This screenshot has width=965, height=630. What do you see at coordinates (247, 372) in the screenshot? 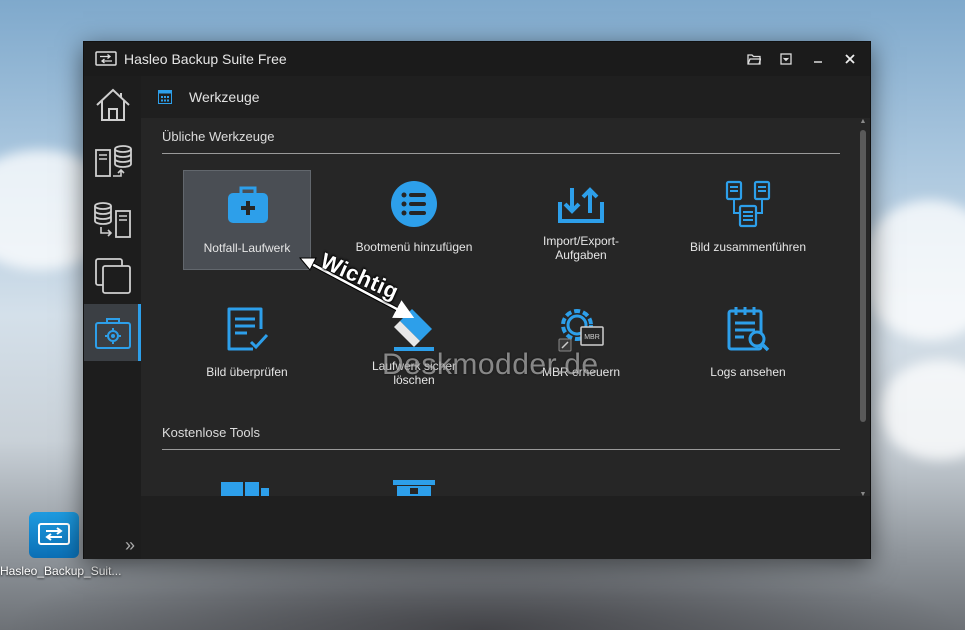
I see `tool-label: Bild überprüfen` at bounding box center [247, 372].